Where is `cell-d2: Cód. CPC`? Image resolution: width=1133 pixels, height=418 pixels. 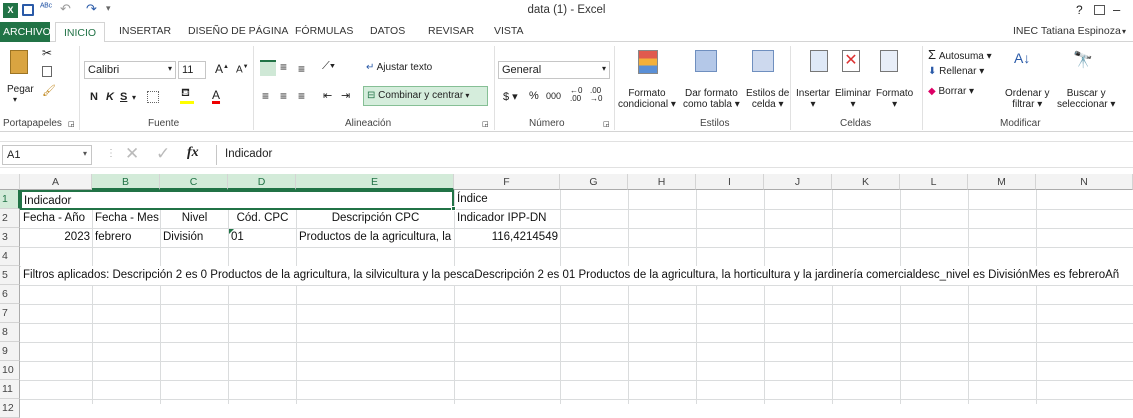
cell-d2: Cód. CPC is located at coordinates (262, 218).